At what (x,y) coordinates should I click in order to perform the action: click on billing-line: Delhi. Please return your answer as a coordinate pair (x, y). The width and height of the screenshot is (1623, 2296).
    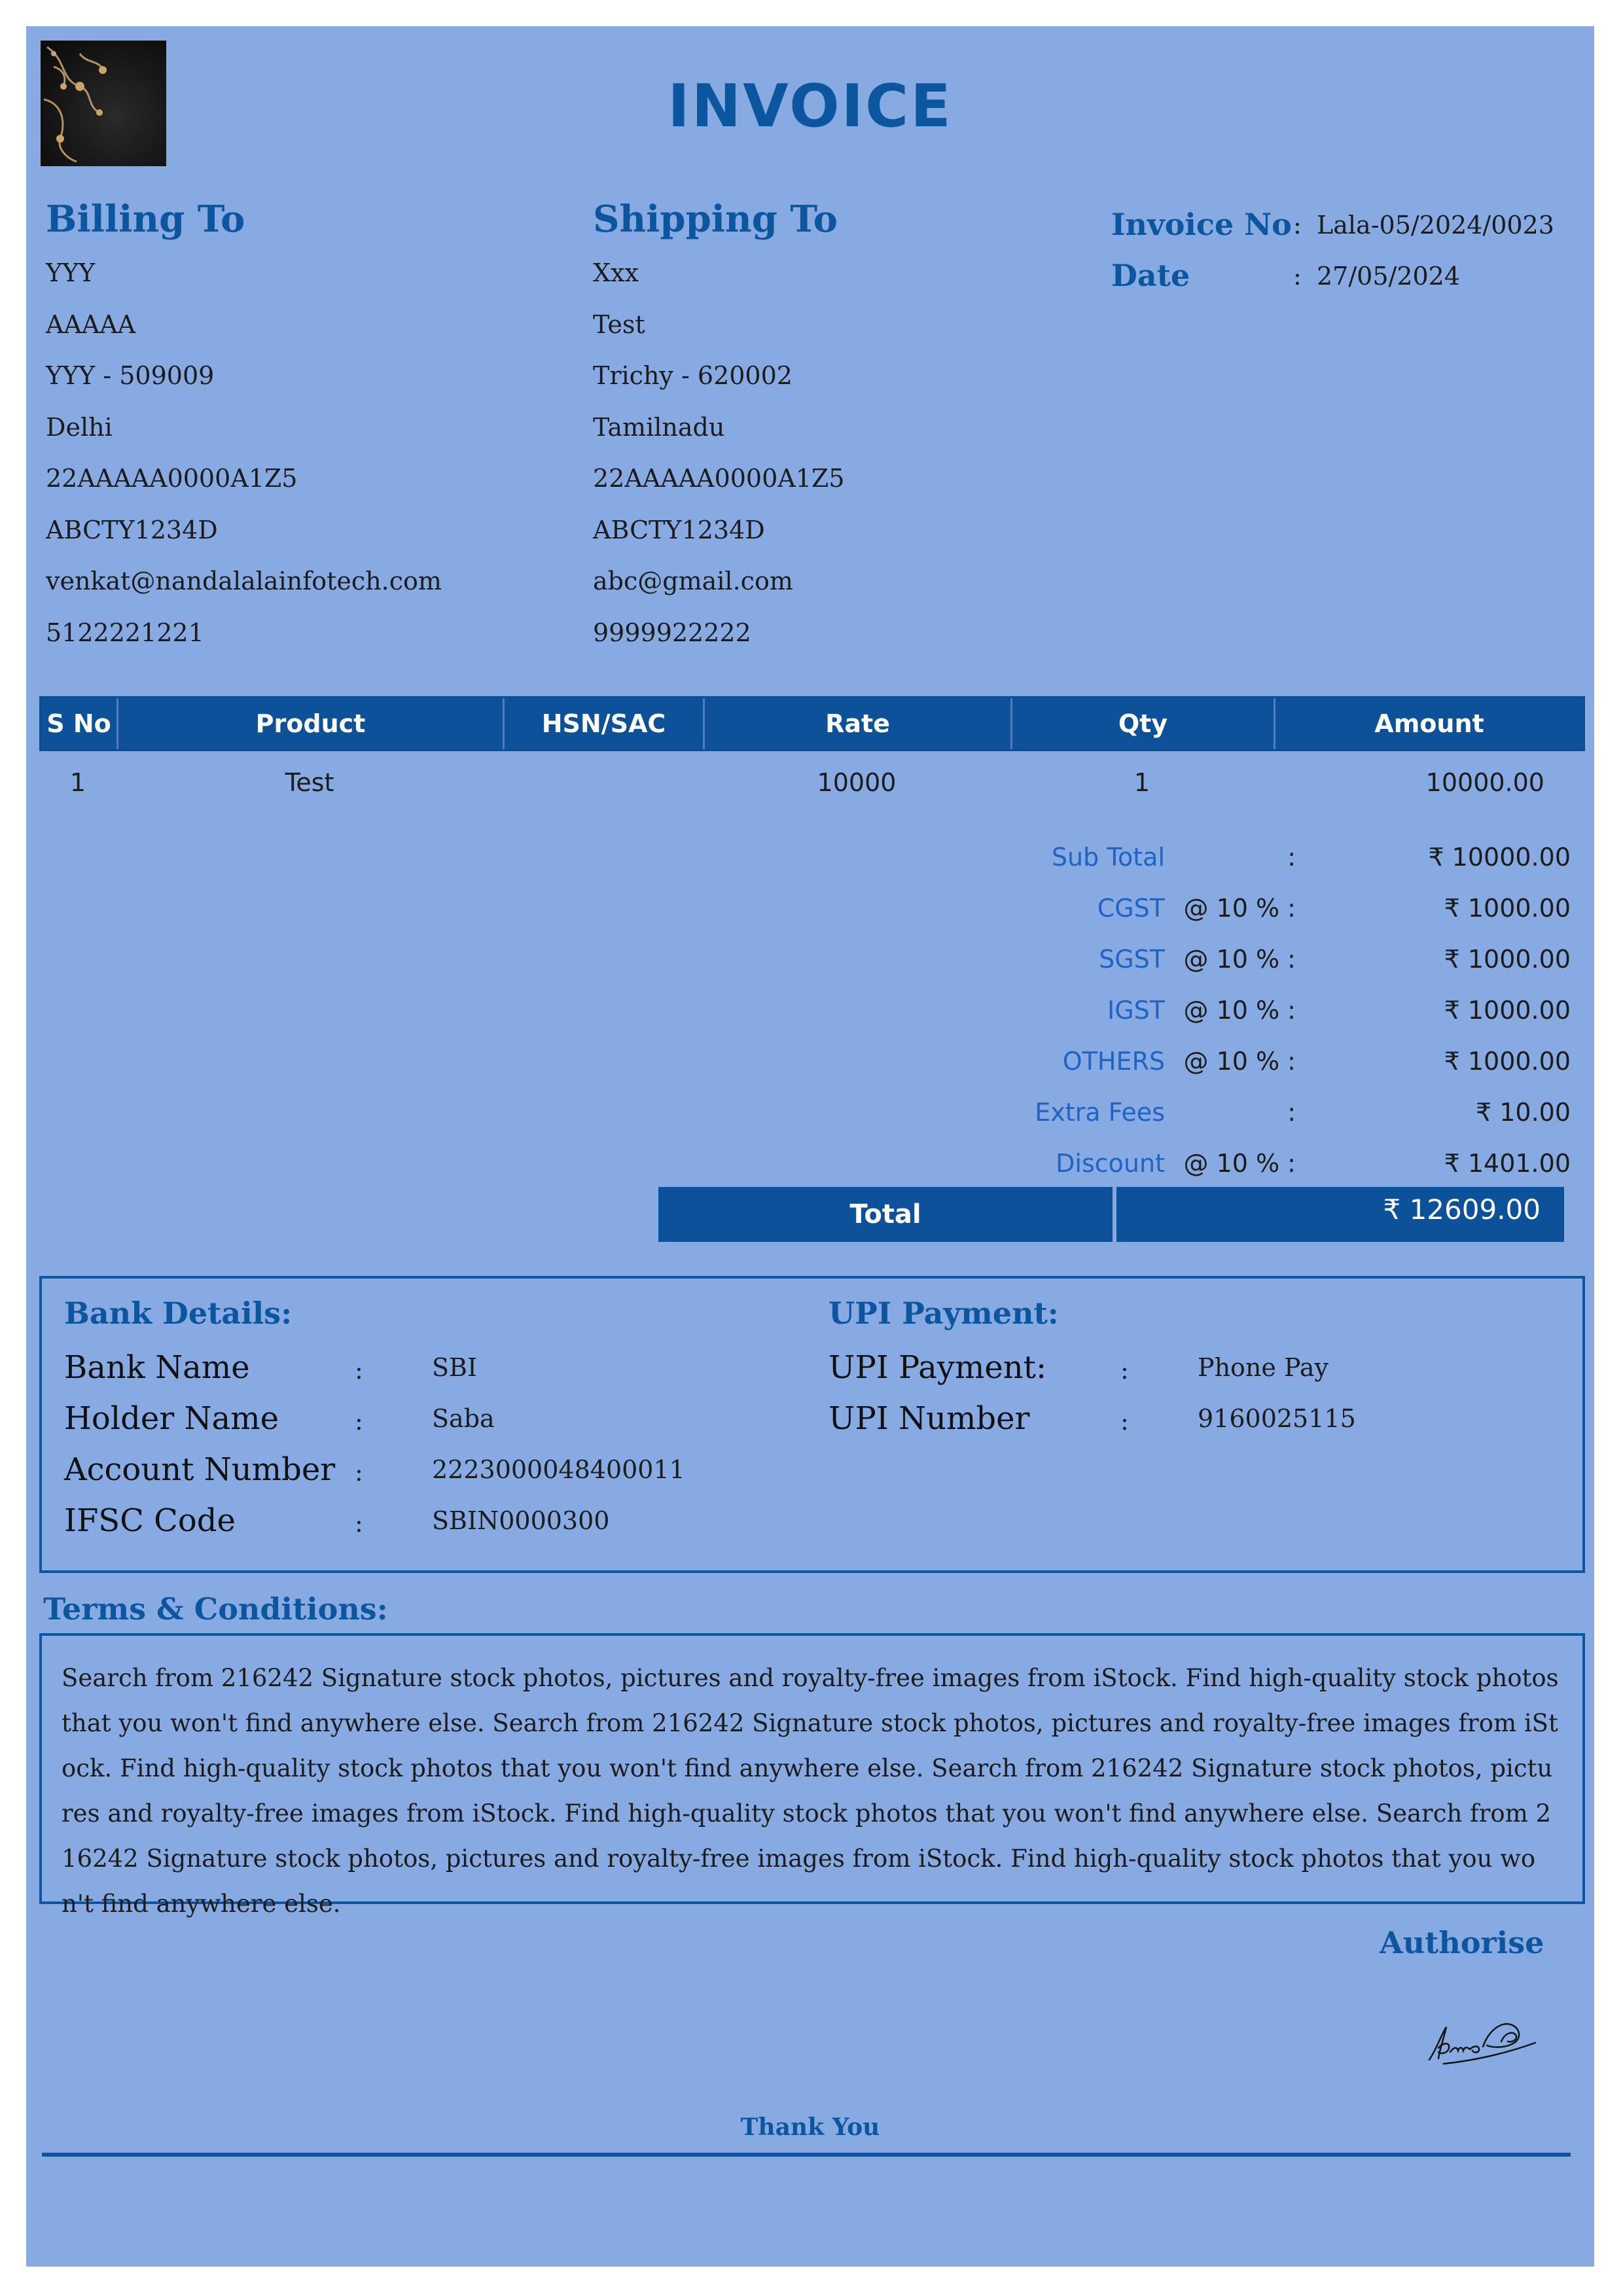
    Looking at the image, I should click on (79, 427).